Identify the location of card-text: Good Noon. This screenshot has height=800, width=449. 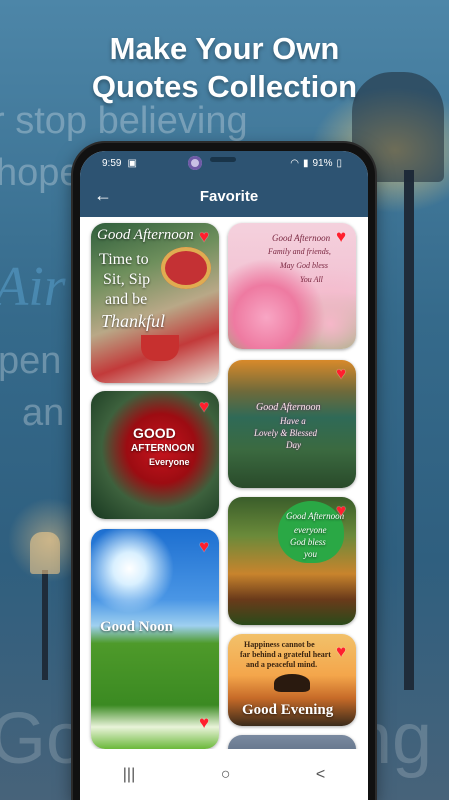
(136, 627).